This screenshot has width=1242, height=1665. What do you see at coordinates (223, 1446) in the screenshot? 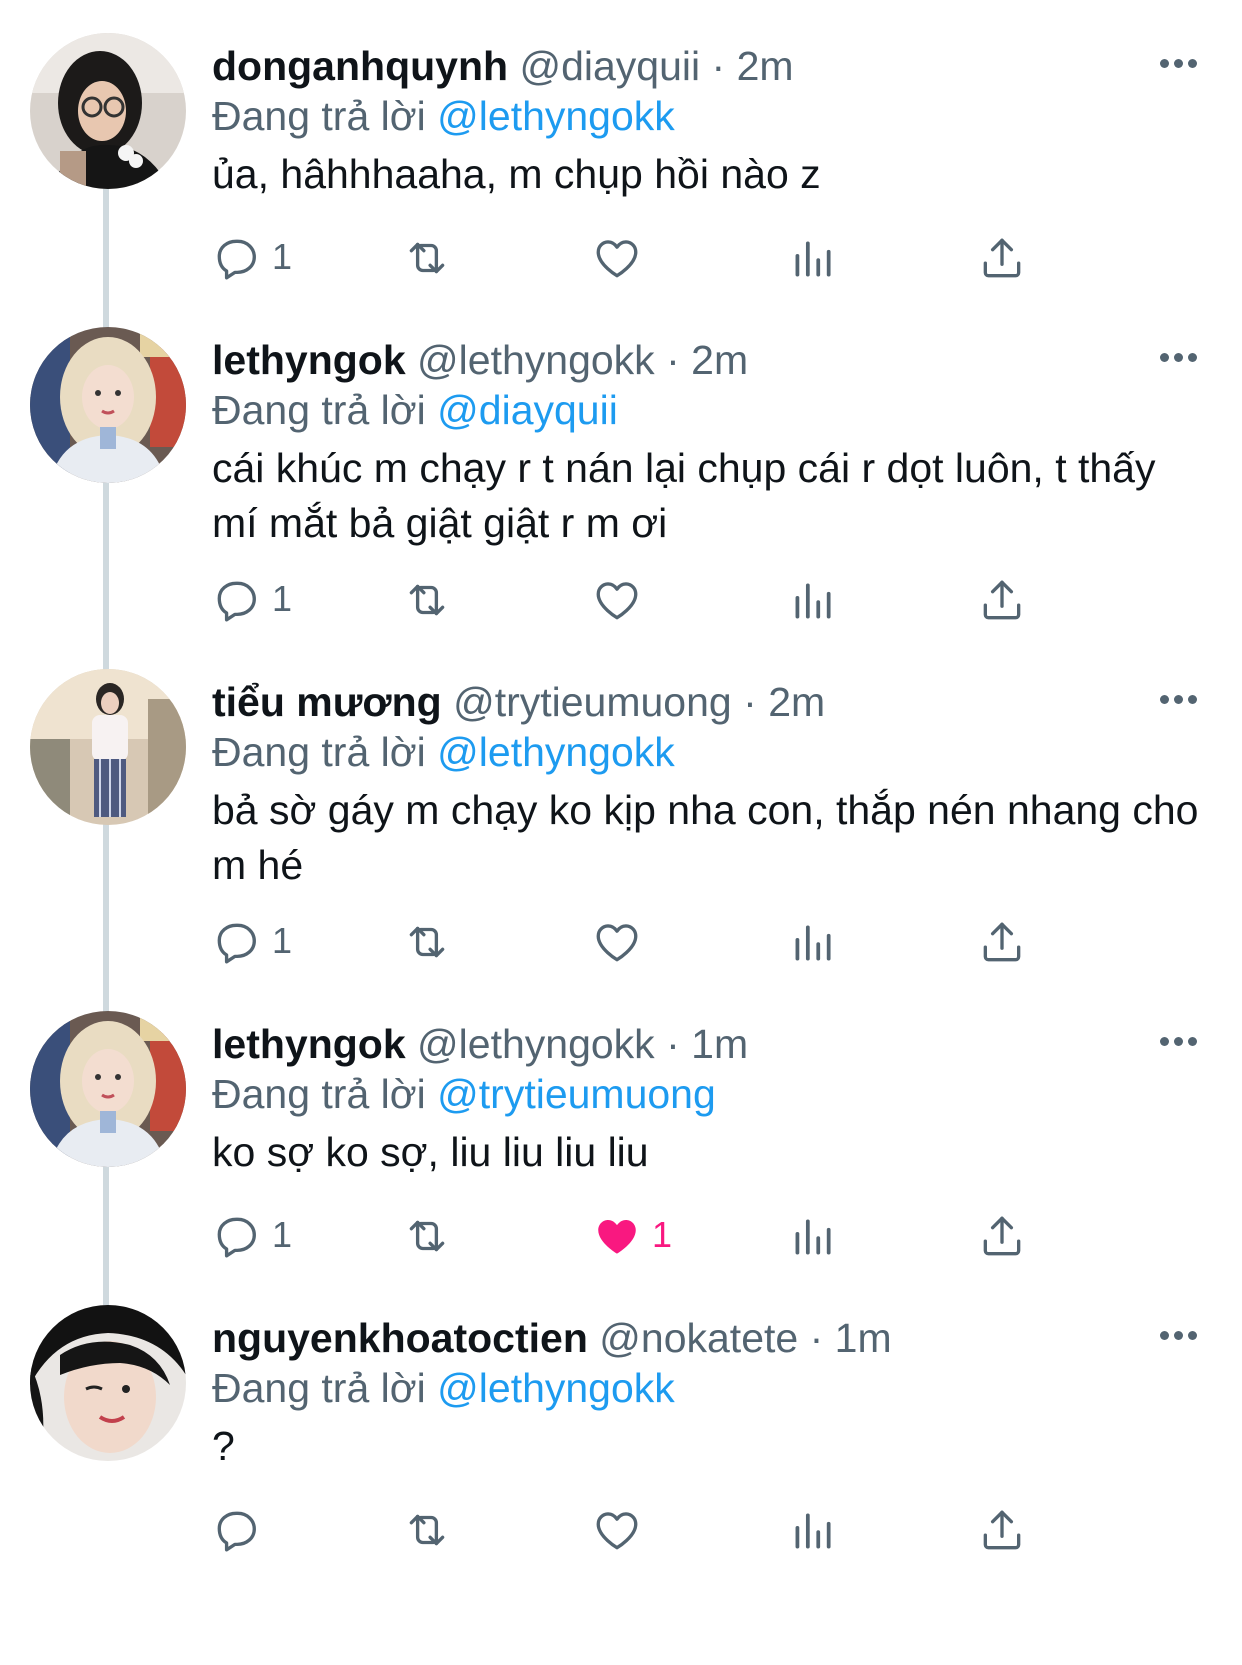
I see `tweet-text: ?` at bounding box center [223, 1446].